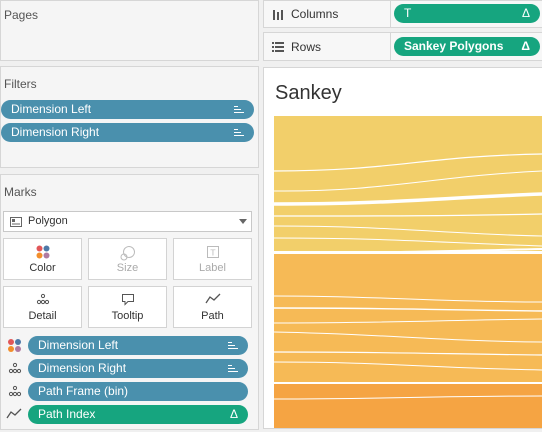  Describe the element at coordinates (454, 46) in the screenshot. I see `pill-label: Sankey Polygons` at that location.